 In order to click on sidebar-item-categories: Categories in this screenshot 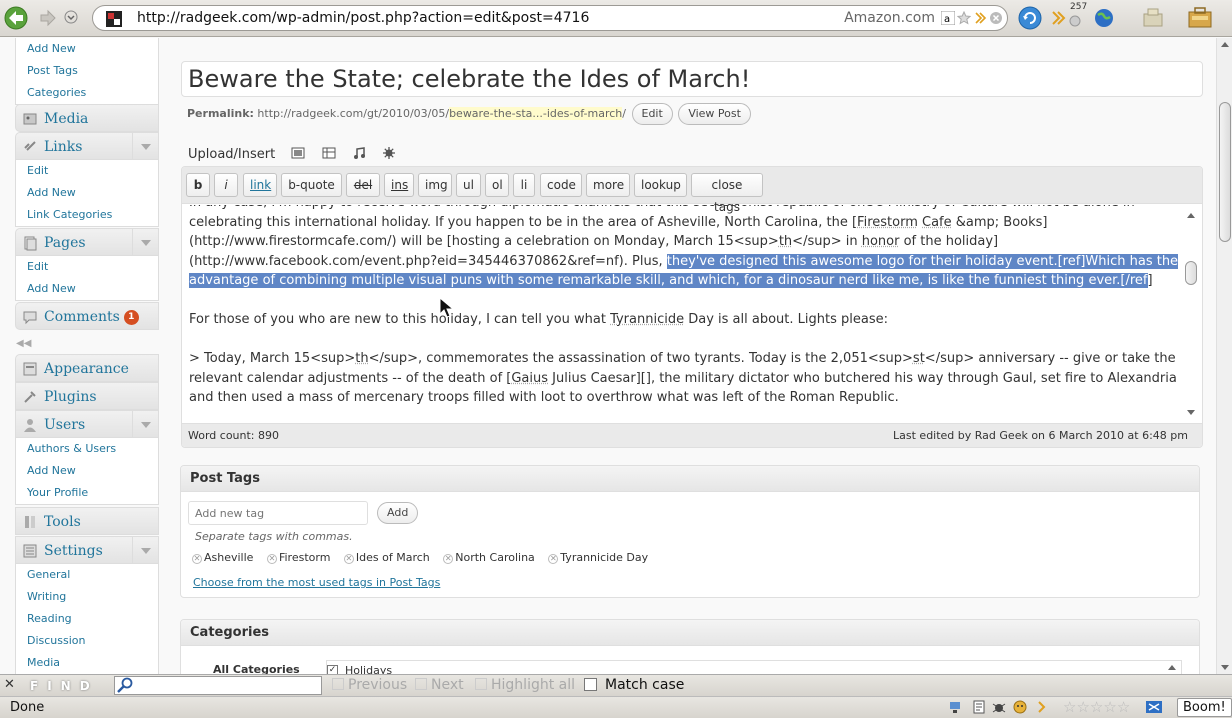, I will do `click(87, 93)`.